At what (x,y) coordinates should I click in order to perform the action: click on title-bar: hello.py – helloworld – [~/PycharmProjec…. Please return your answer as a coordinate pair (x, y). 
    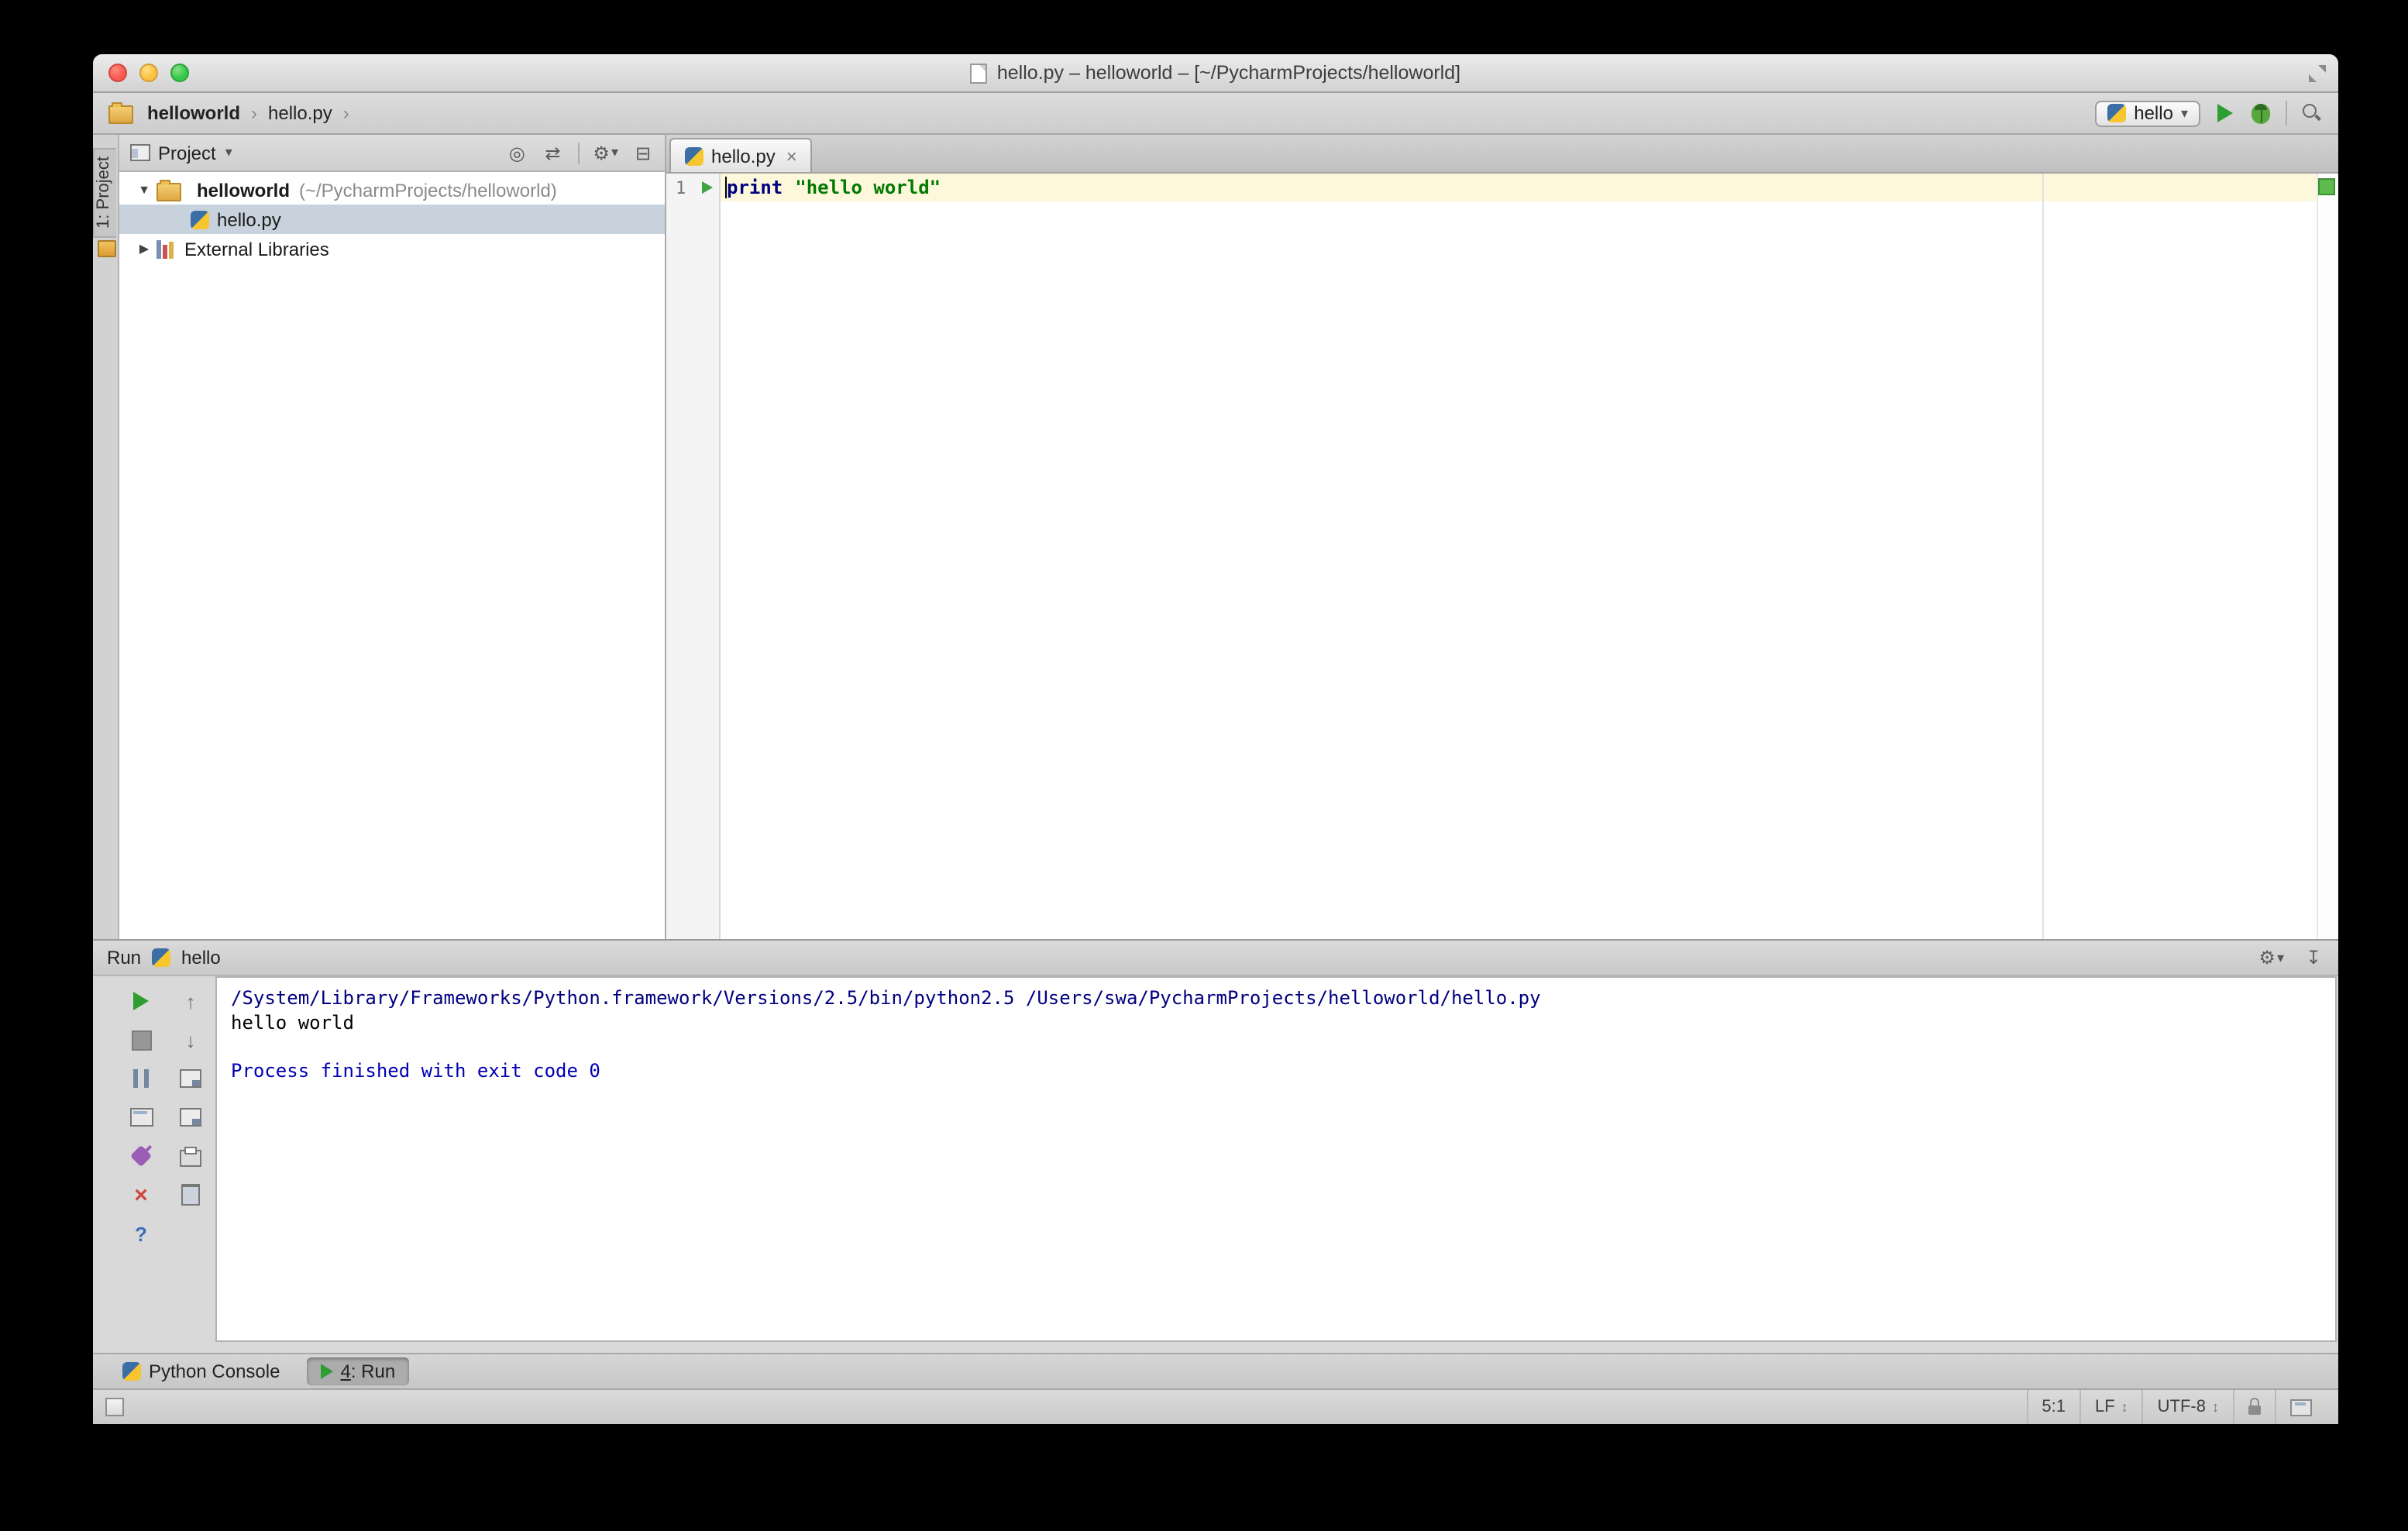
    Looking at the image, I should click on (1215, 73).